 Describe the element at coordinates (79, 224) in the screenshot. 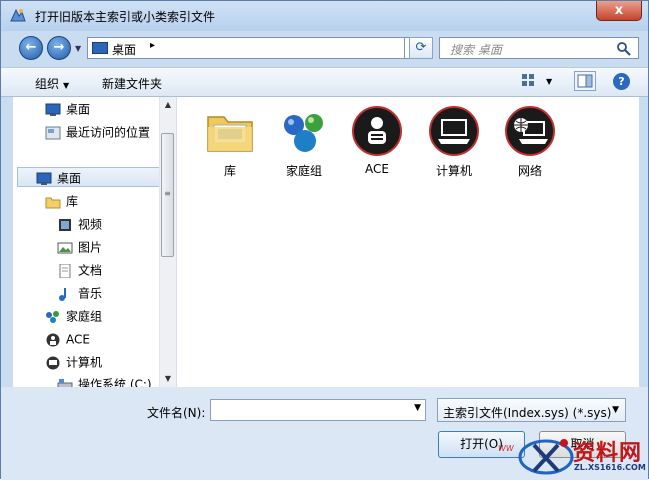

I see `sidebar-item-video: 视频` at that location.